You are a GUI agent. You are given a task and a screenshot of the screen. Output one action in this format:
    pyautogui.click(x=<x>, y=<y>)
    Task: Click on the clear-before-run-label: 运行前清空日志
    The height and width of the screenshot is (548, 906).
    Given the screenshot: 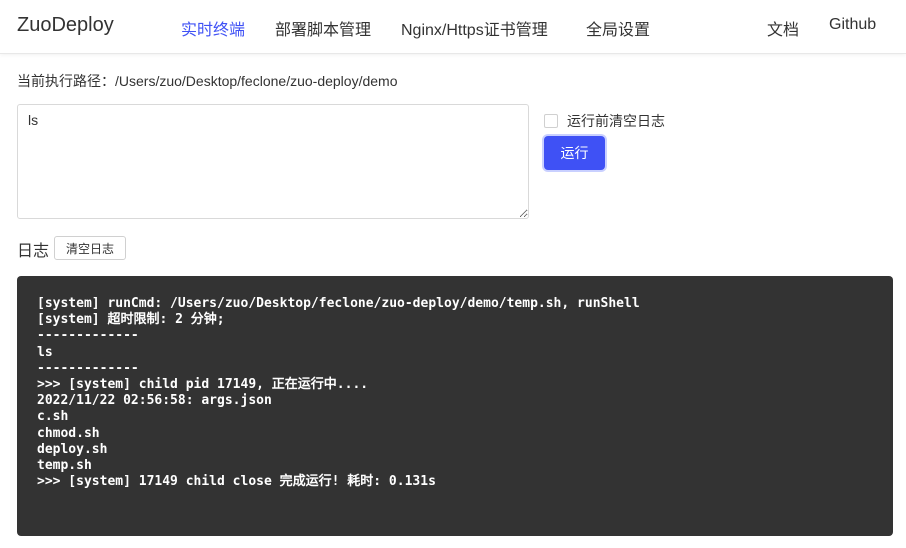 What is the action you would take?
    pyautogui.click(x=616, y=121)
    